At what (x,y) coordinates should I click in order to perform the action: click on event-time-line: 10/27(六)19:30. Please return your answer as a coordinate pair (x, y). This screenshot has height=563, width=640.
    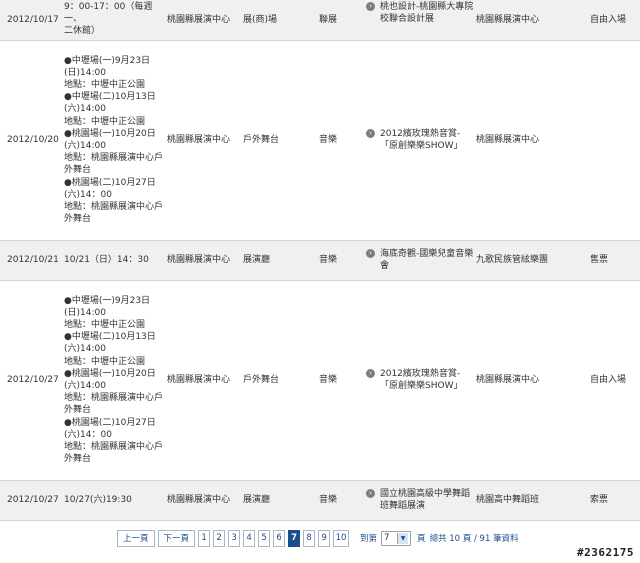
    Looking at the image, I should click on (98, 499).